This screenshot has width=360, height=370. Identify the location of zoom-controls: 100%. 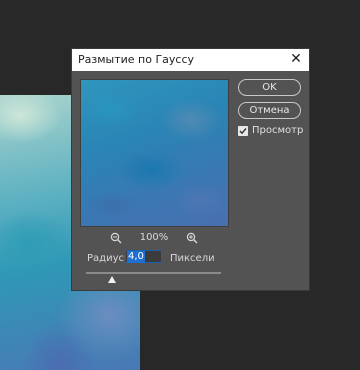
(154, 239).